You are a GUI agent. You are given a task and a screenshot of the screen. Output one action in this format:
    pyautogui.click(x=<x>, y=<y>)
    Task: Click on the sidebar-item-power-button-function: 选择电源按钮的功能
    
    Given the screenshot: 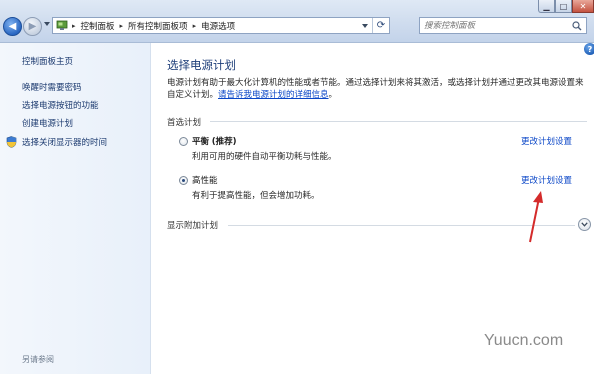 What is the action you would take?
    pyautogui.click(x=60, y=105)
    